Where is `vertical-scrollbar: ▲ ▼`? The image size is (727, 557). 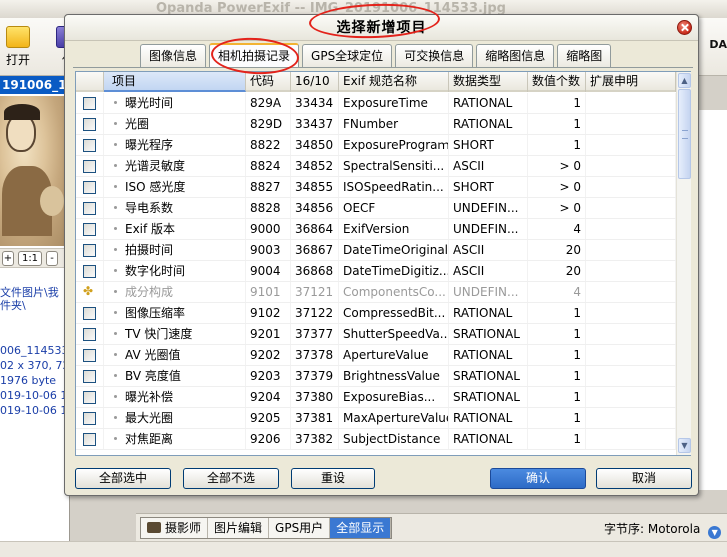 vertical-scrollbar: ▲ ▼ is located at coordinates (683, 263).